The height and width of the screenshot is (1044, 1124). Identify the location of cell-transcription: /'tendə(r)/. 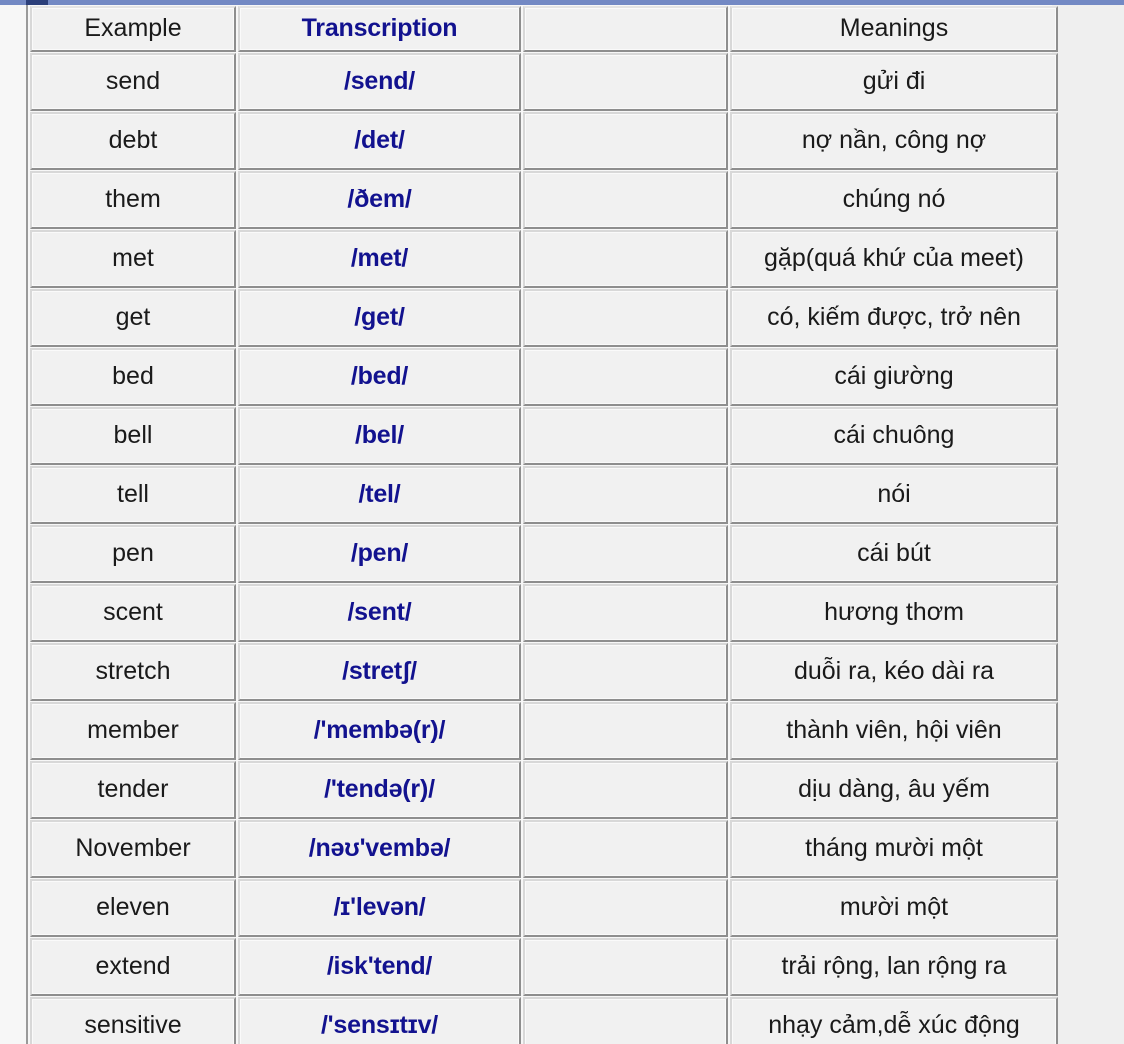
(379, 790).